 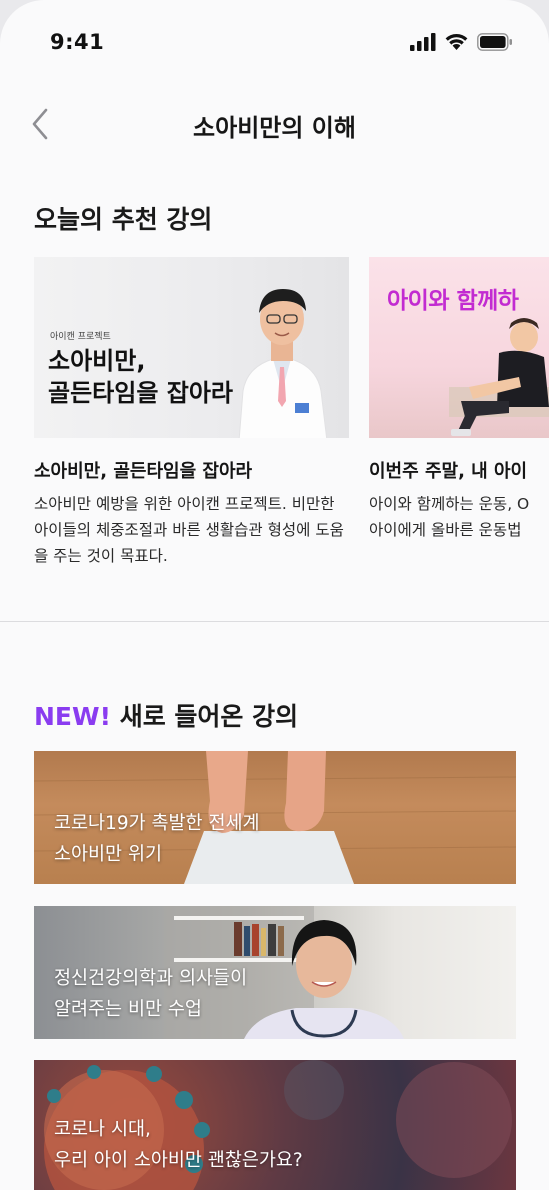 I want to click on new-section-title: NEW! 새로 들어온 강의, so click(x=166, y=715).